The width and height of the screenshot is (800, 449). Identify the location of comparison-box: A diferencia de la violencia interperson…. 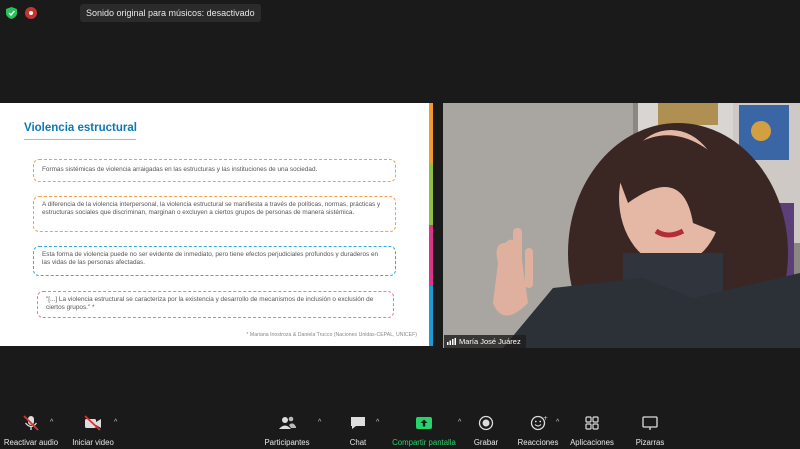
(214, 214).